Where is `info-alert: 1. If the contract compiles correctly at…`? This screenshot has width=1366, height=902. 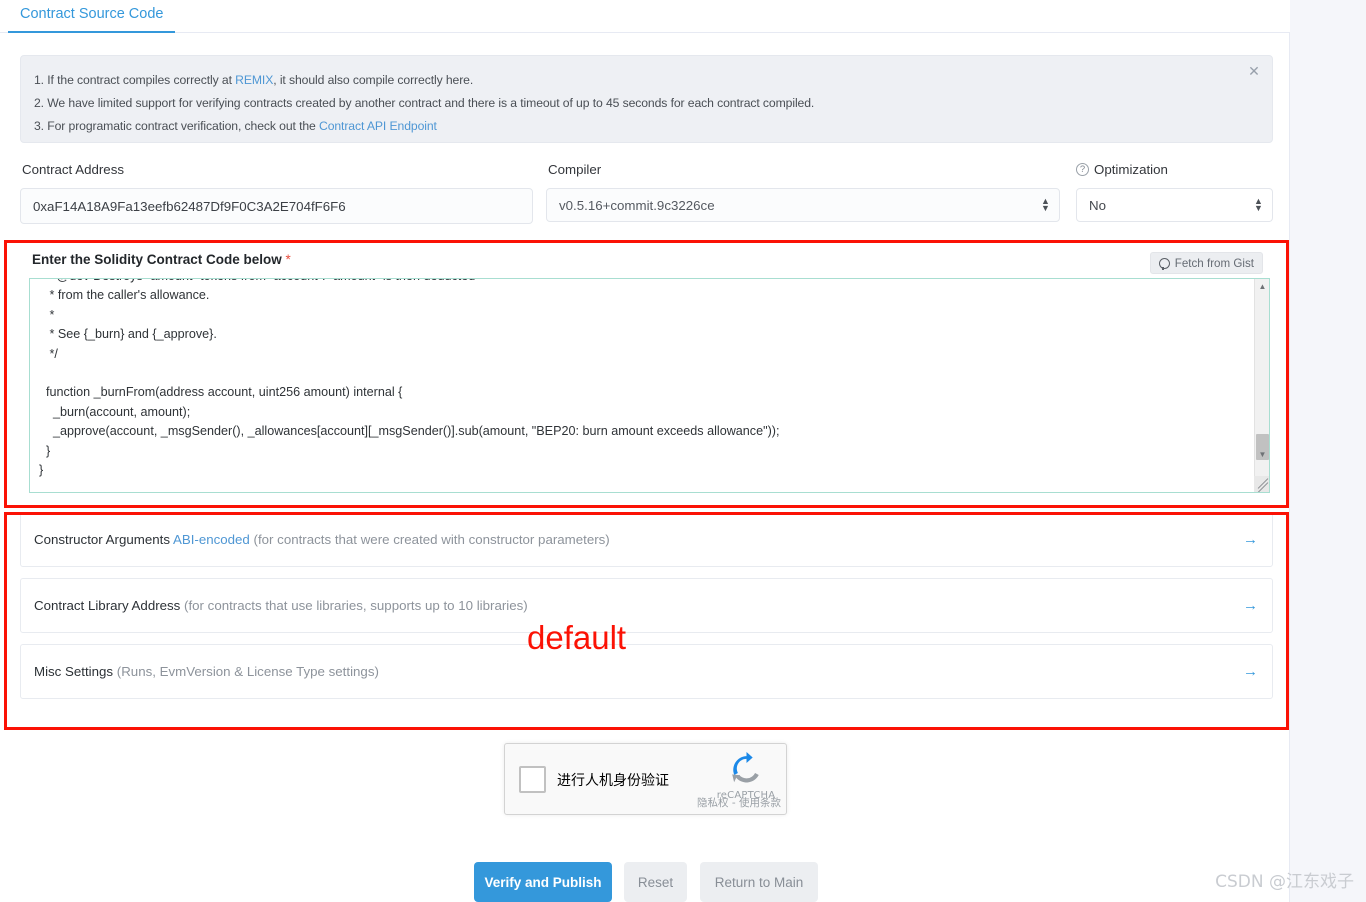 info-alert: 1. If the contract compiles correctly at… is located at coordinates (646, 99).